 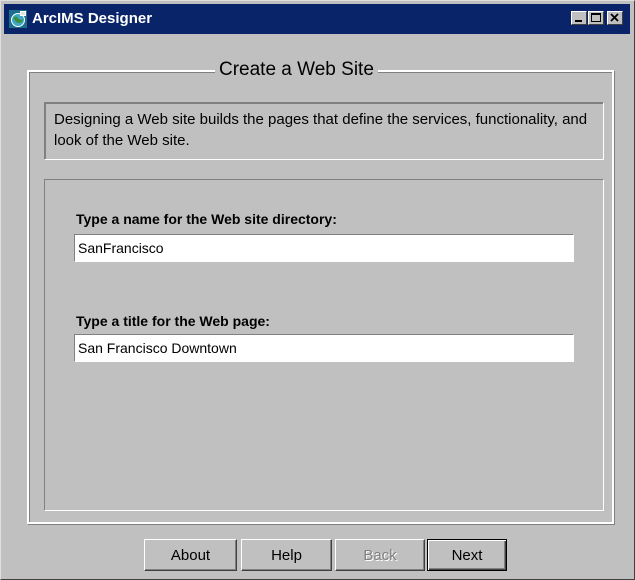 I want to click on about-button: About, so click(x=190, y=555).